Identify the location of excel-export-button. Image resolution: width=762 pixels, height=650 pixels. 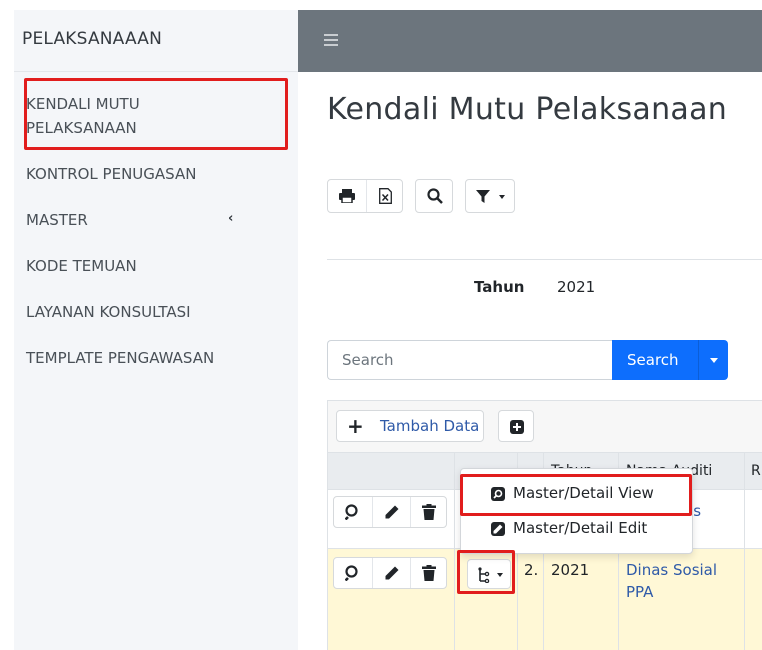
(385, 196).